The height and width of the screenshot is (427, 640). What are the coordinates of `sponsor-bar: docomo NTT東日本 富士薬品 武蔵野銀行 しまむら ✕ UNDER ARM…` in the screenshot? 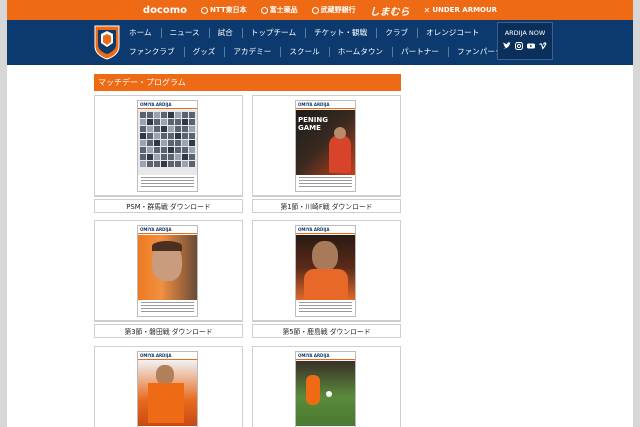 It's located at (320, 10).